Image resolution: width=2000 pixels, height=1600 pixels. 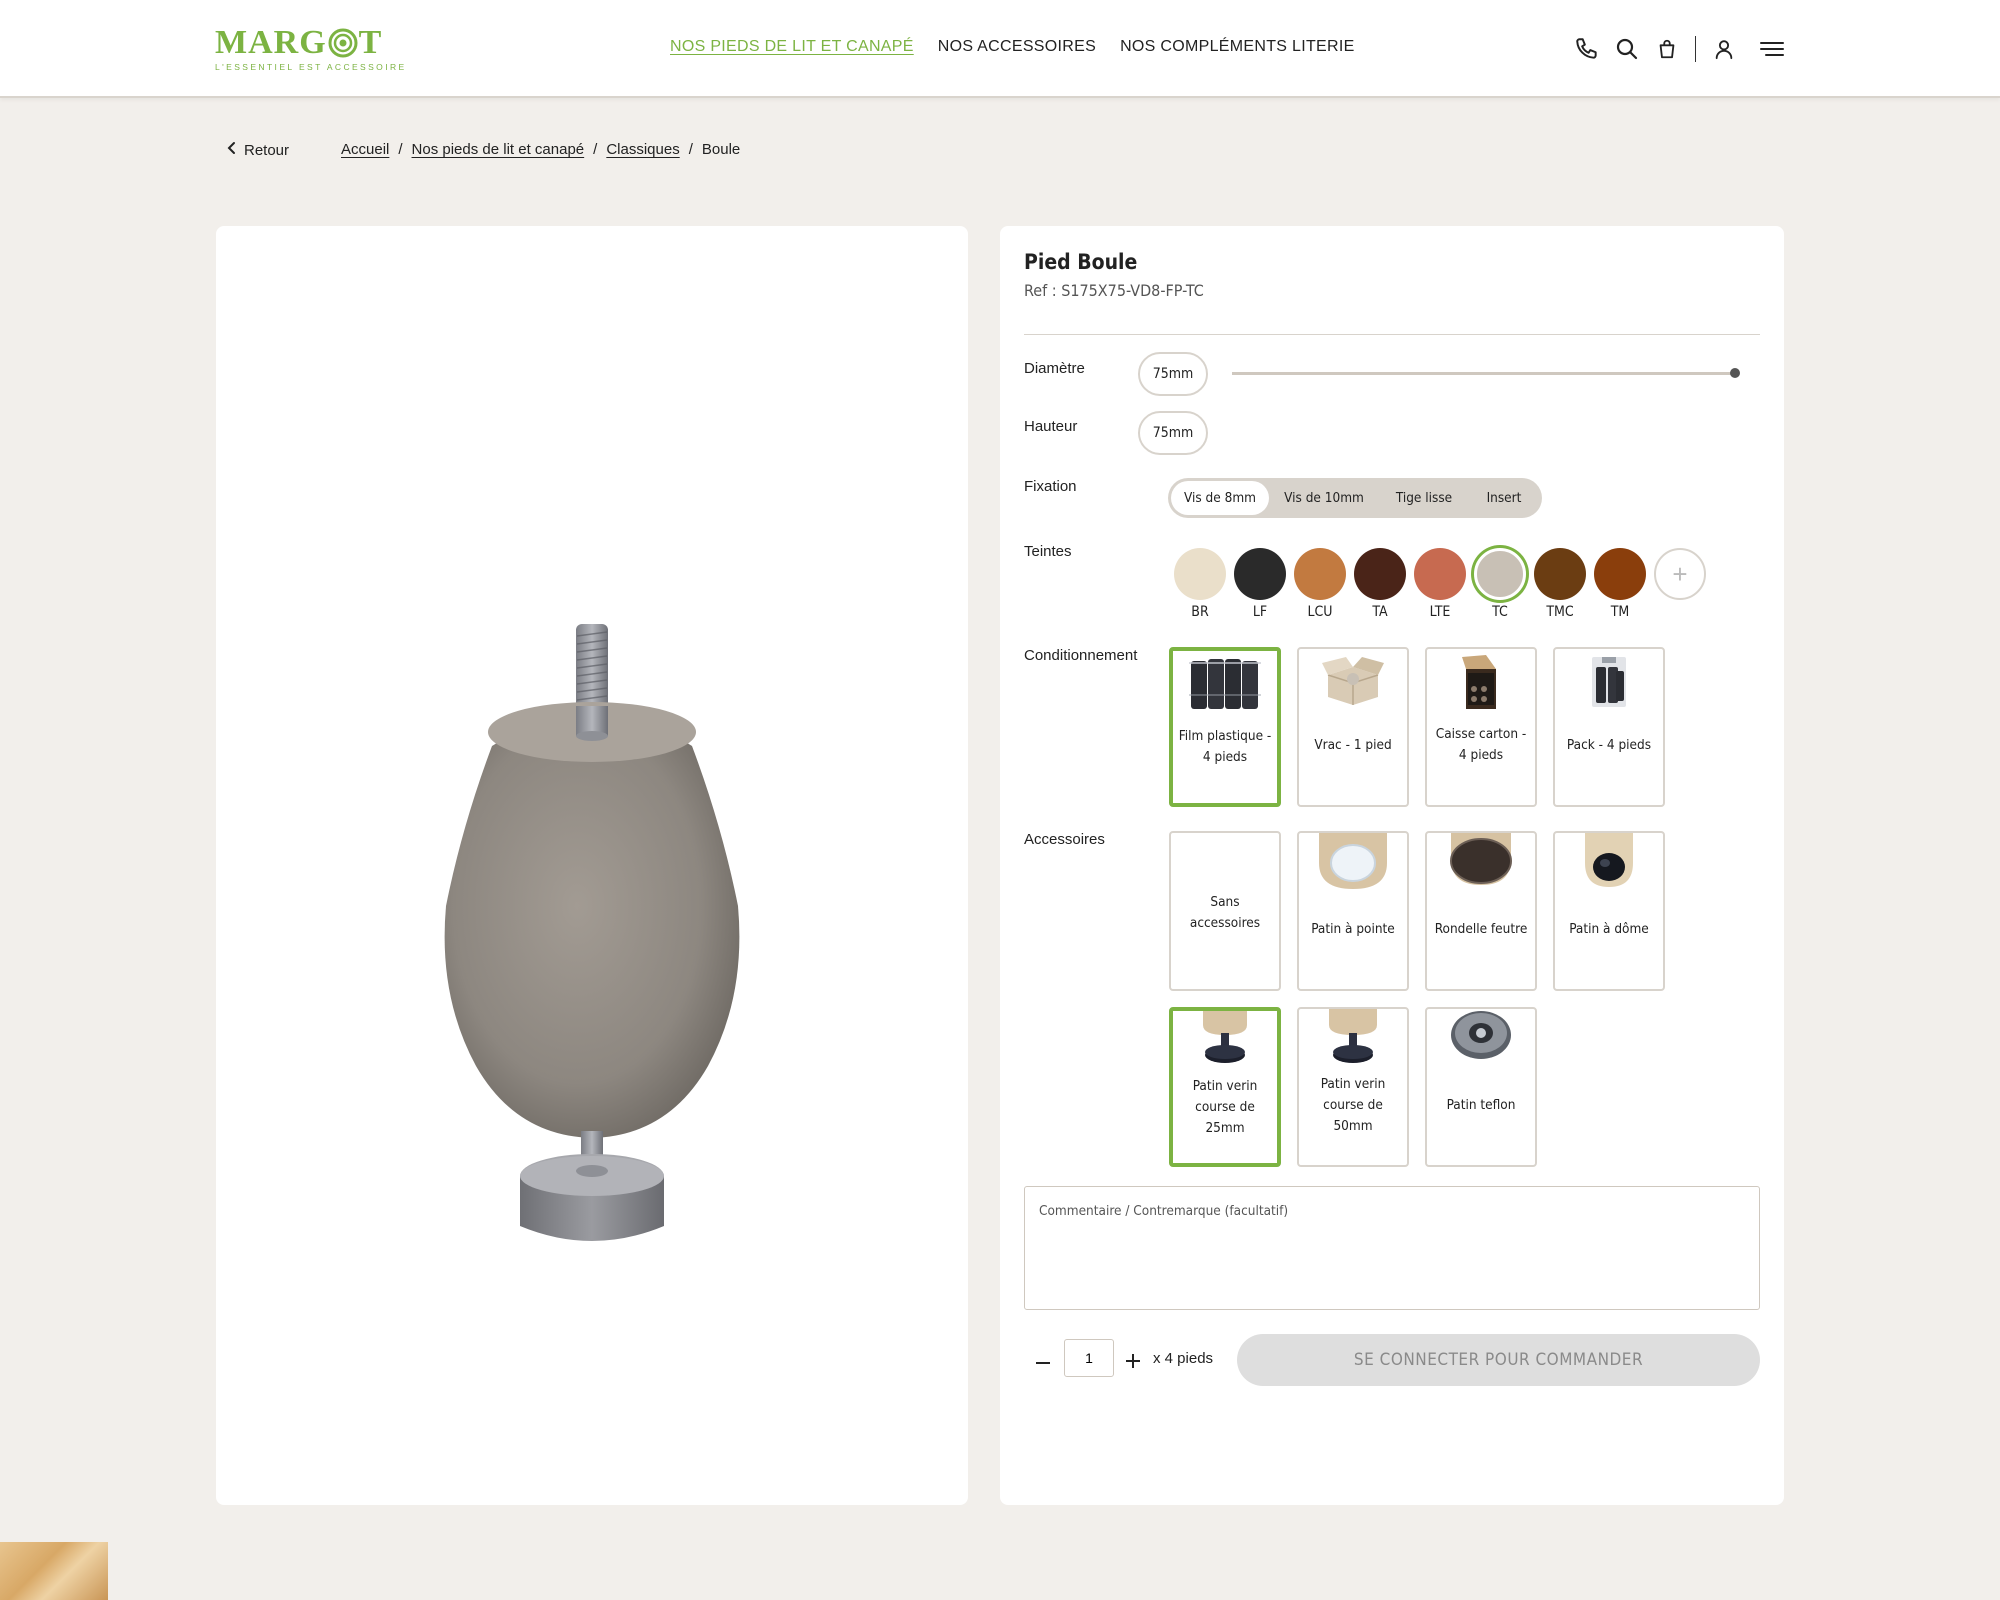 I want to click on wood-texture-image, so click(x=54, y=1571).